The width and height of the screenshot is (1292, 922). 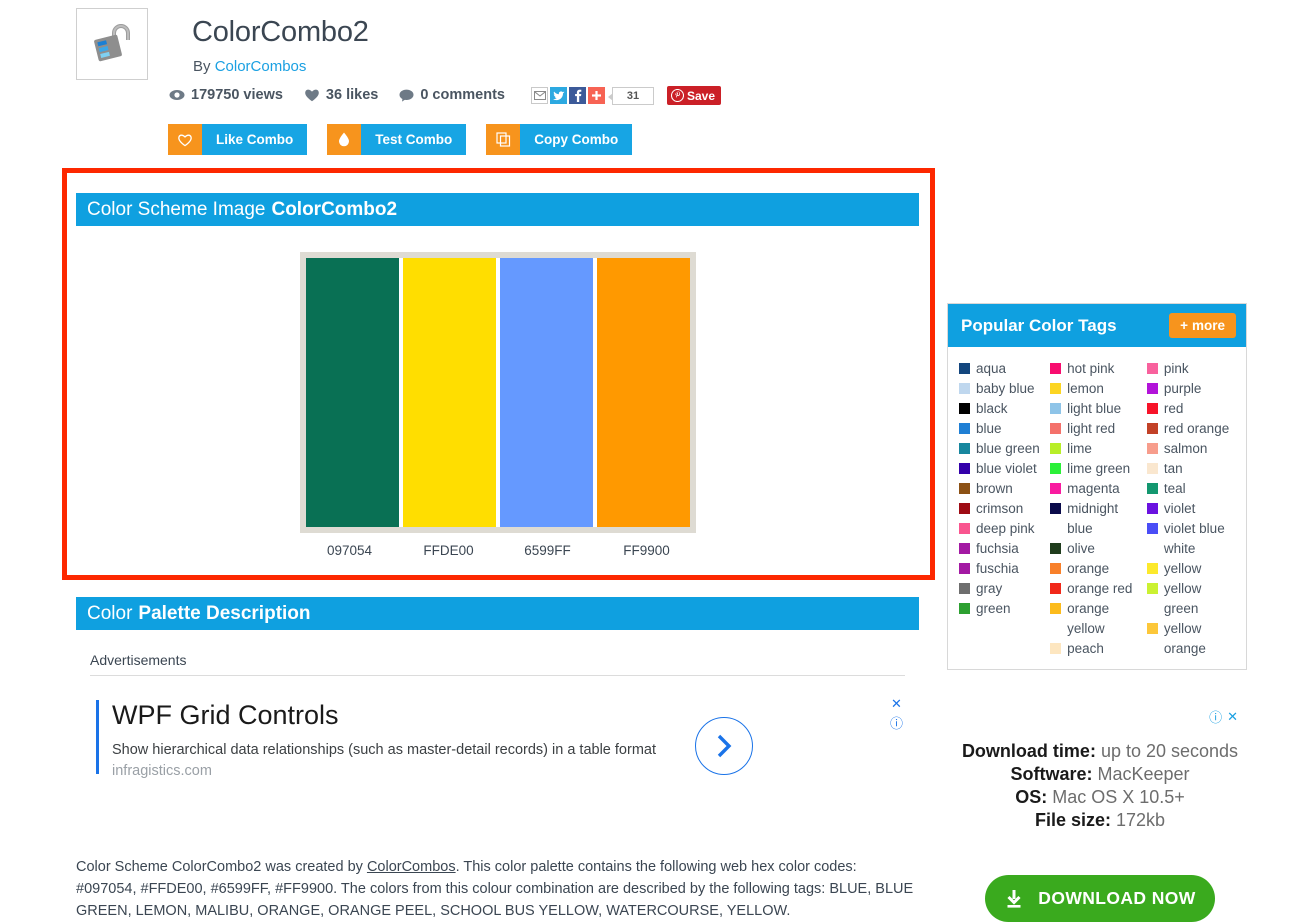 I want to click on tag-item: white, so click(x=1192, y=549).